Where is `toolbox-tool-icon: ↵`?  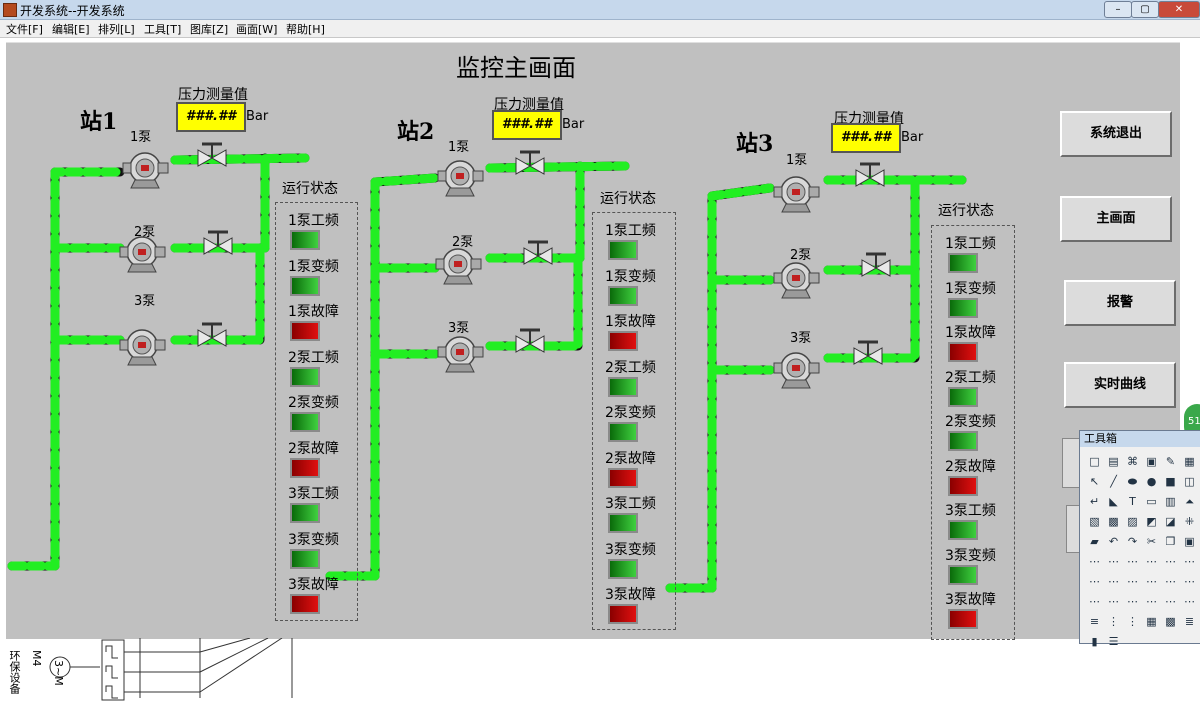
toolbox-tool-icon: ↵ is located at coordinates (1094, 501).